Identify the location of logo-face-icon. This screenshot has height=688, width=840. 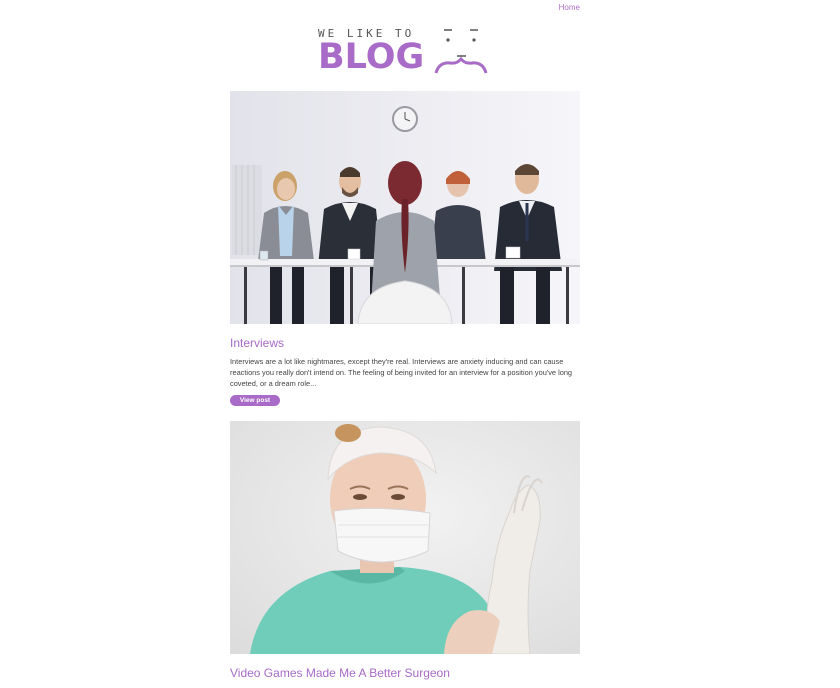
(461, 51).